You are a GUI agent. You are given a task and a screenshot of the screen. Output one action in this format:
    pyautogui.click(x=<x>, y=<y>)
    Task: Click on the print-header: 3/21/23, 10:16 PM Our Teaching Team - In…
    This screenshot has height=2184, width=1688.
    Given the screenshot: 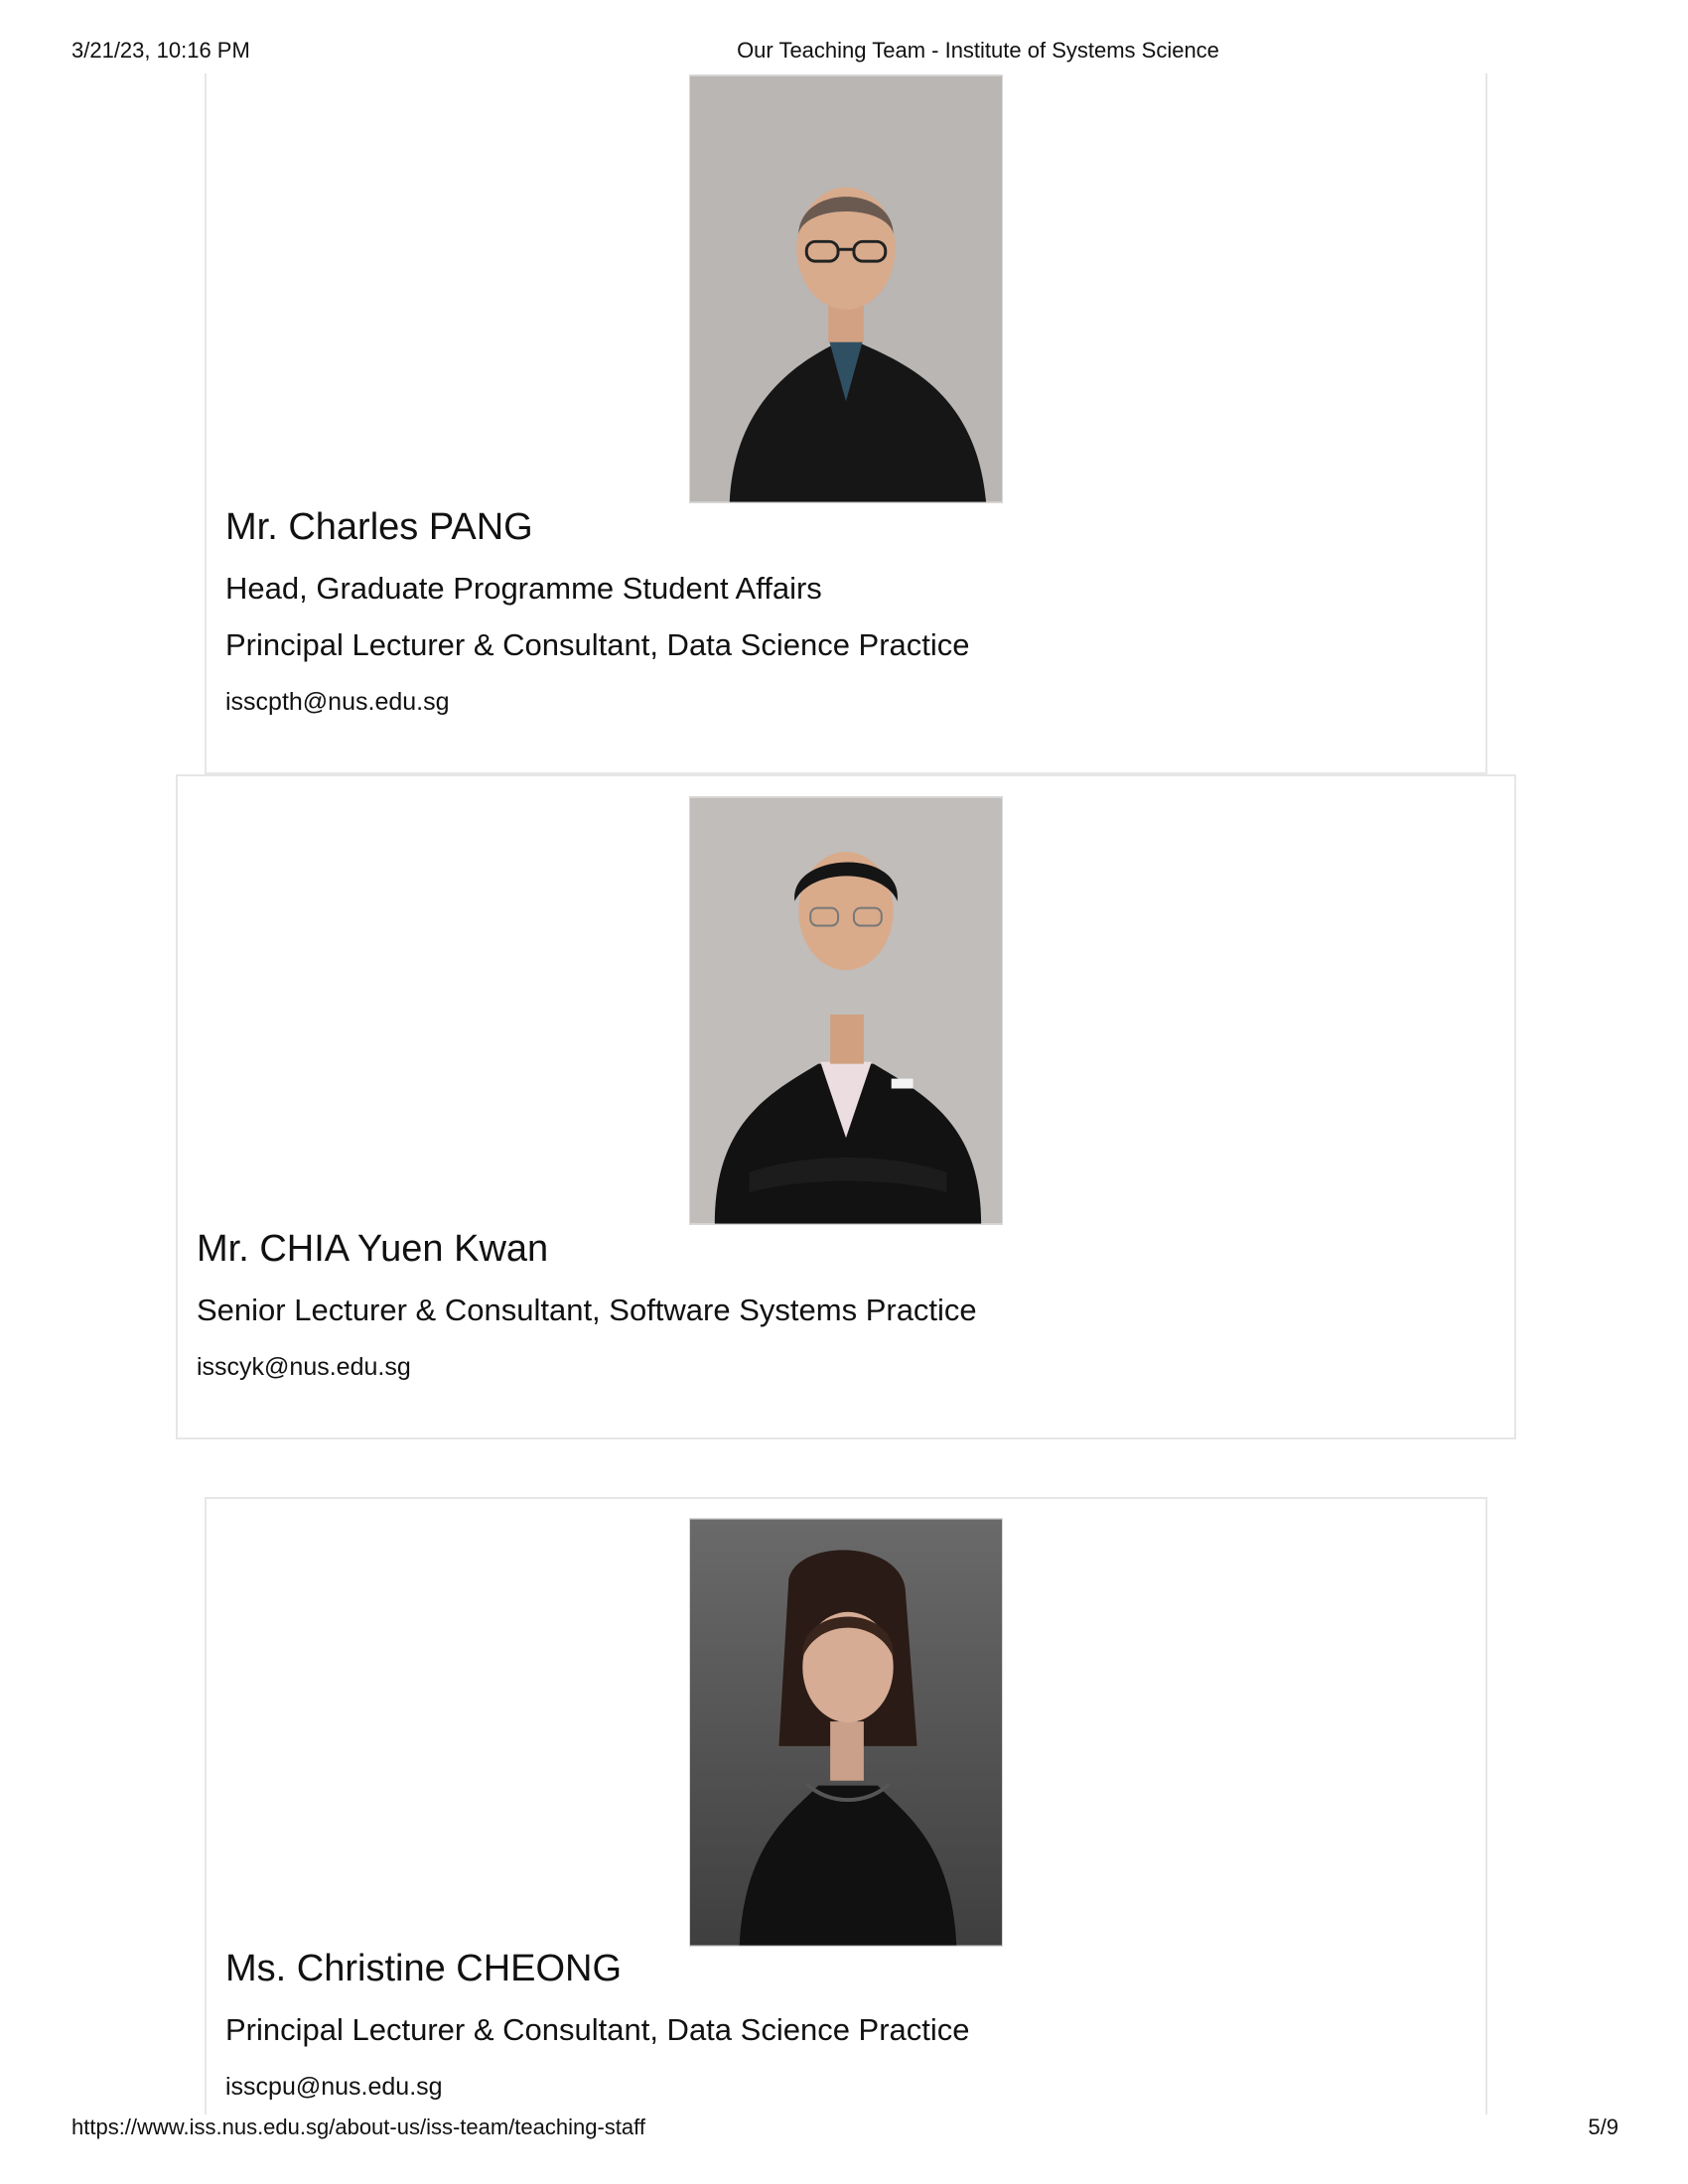 What is the action you would take?
    pyautogui.click(x=844, y=57)
    